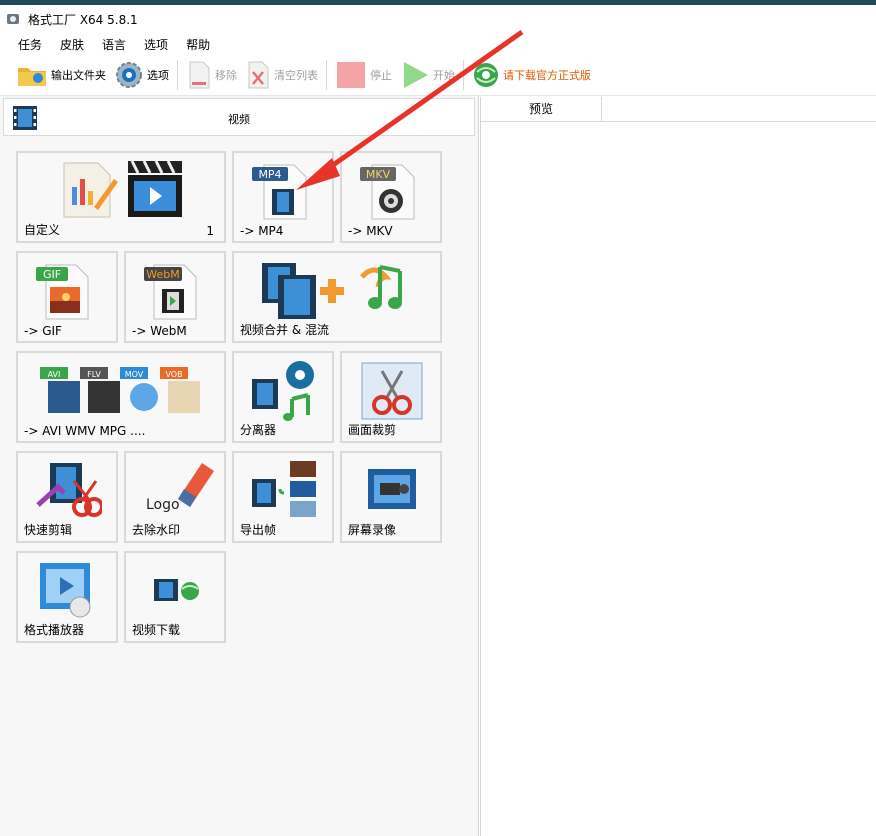 This screenshot has height=836, width=876. What do you see at coordinates (156, 630) in the screenshot?
I see `tile-video-download-label: 视频下载` at bounding box center [156, 630].